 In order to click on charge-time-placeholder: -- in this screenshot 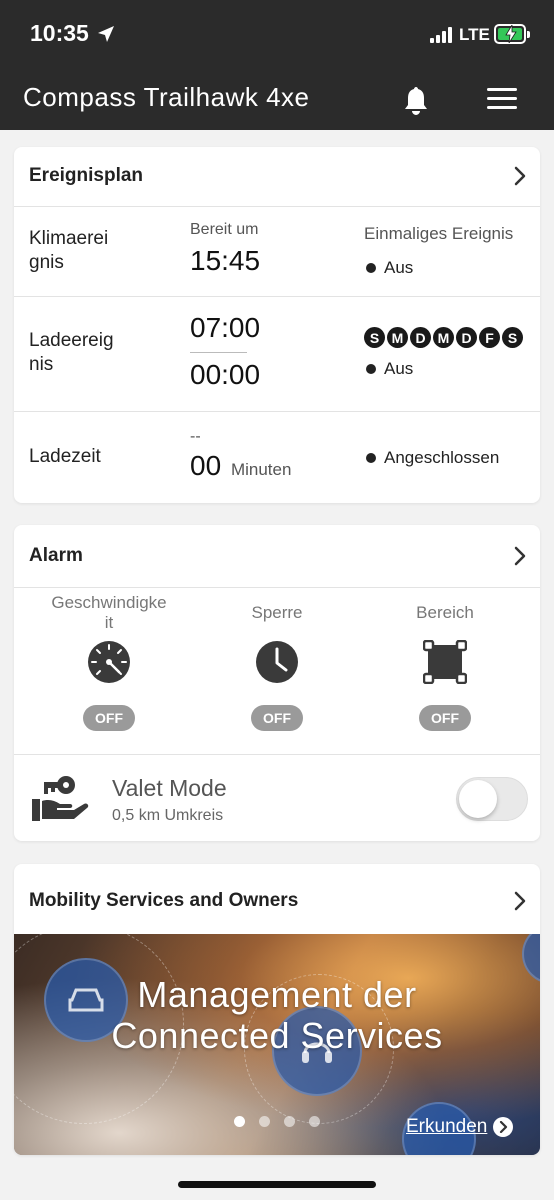, I will do `click(195, 436)`.